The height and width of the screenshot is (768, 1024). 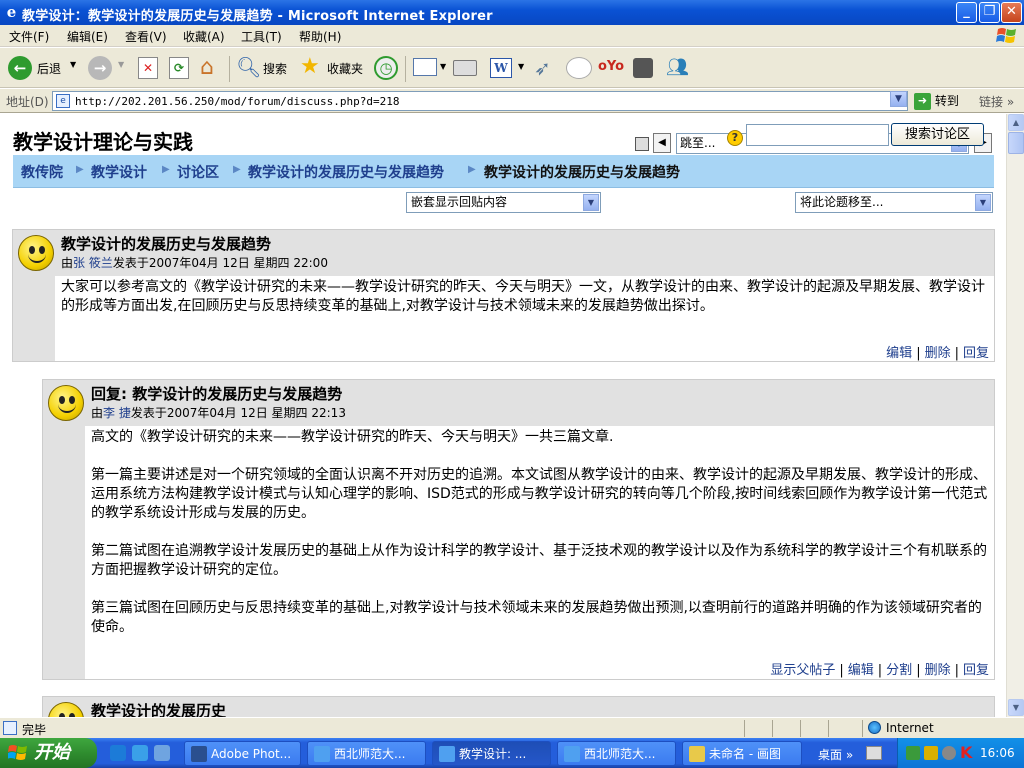 What do you see at coordinates (1016, 143) in the screenshot?
I see `scroll-thumb` at bounding box center [1016, 143].